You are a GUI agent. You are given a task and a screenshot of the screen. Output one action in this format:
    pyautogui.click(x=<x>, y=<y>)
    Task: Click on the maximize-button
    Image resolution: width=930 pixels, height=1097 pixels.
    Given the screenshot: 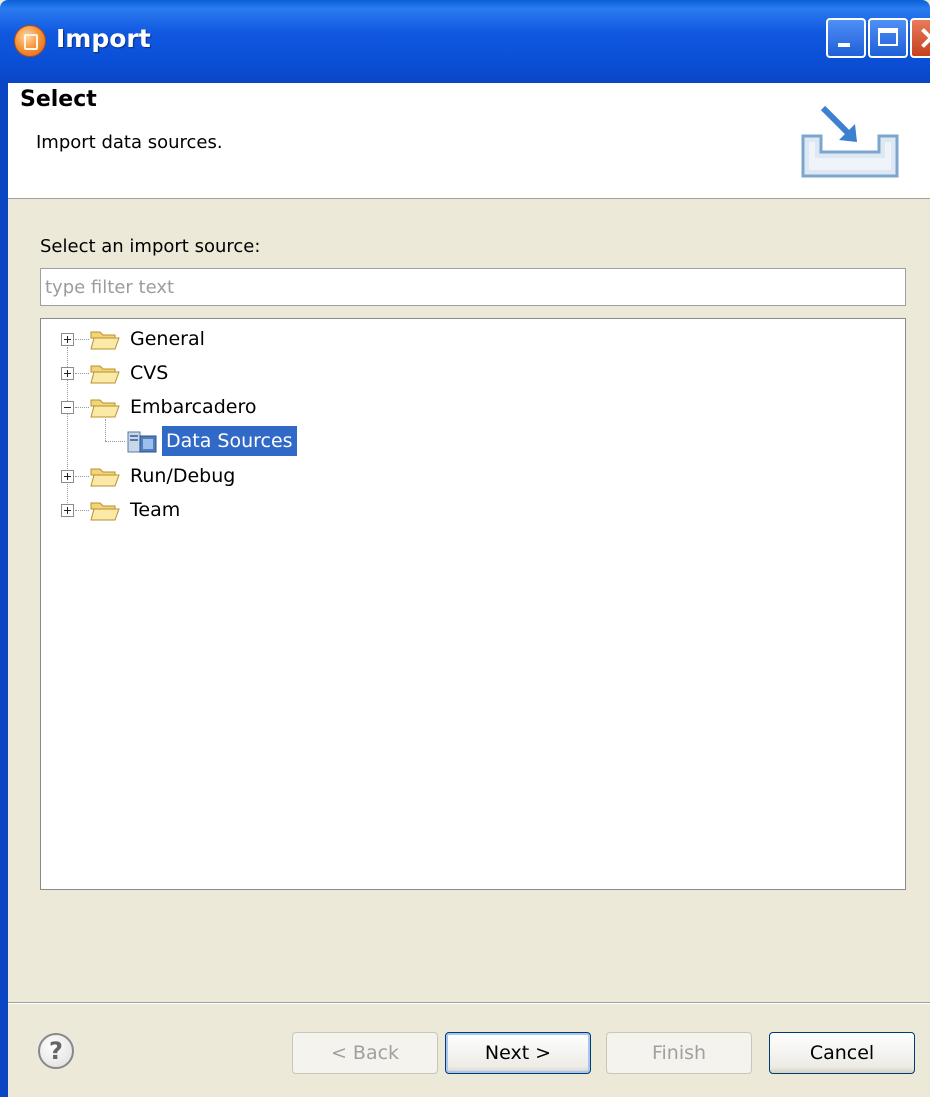 What is the action you would take?
    pyautogui.click(x=888, y=38)
    